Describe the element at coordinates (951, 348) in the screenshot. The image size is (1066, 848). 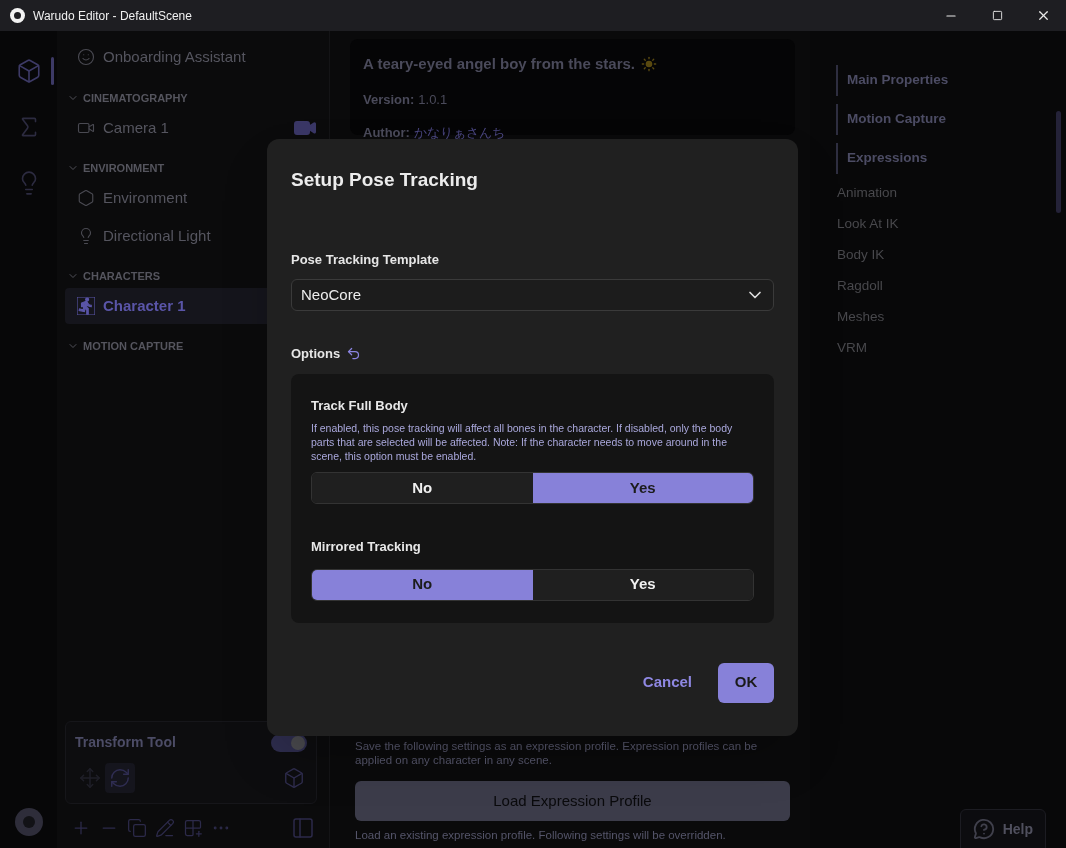
I see `outline-item: VRM` at that location.